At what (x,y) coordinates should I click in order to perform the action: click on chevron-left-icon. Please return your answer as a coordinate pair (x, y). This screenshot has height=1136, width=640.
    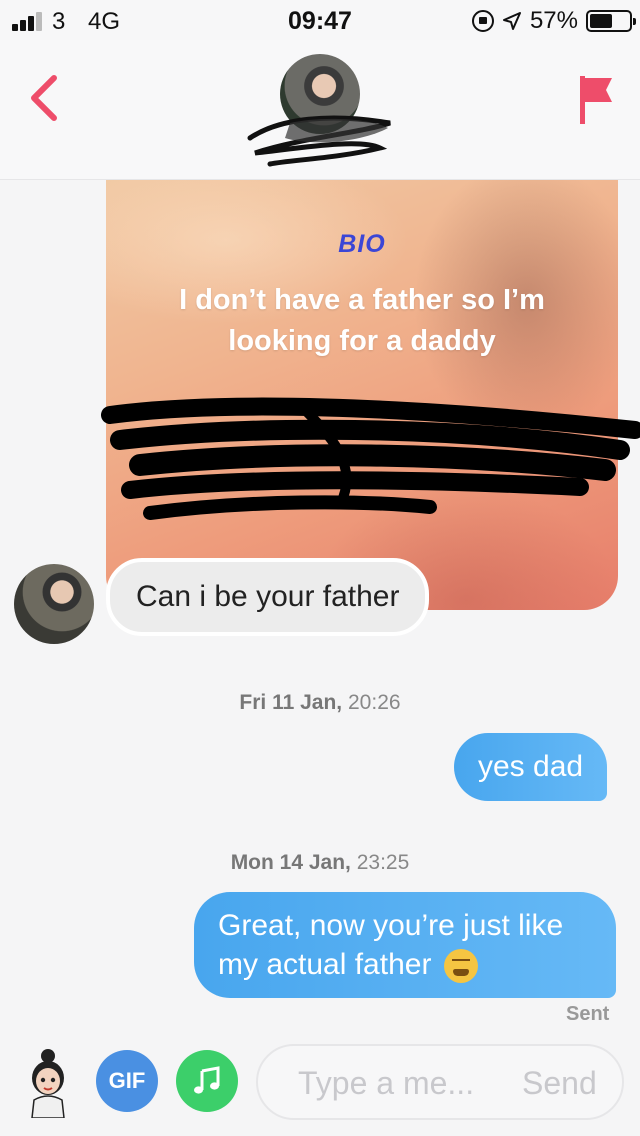
    Looking at the image, I should click on (44, 98).